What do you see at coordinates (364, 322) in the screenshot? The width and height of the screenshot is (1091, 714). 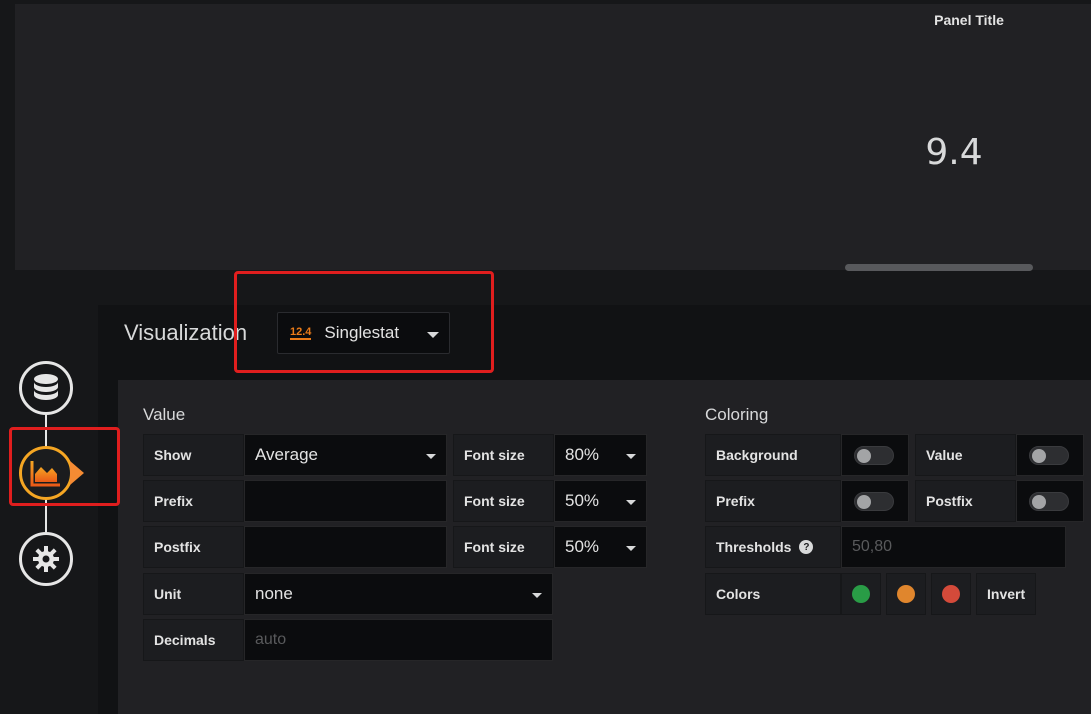 I see `highlight-box-picker` at bounding box center [364, 322].